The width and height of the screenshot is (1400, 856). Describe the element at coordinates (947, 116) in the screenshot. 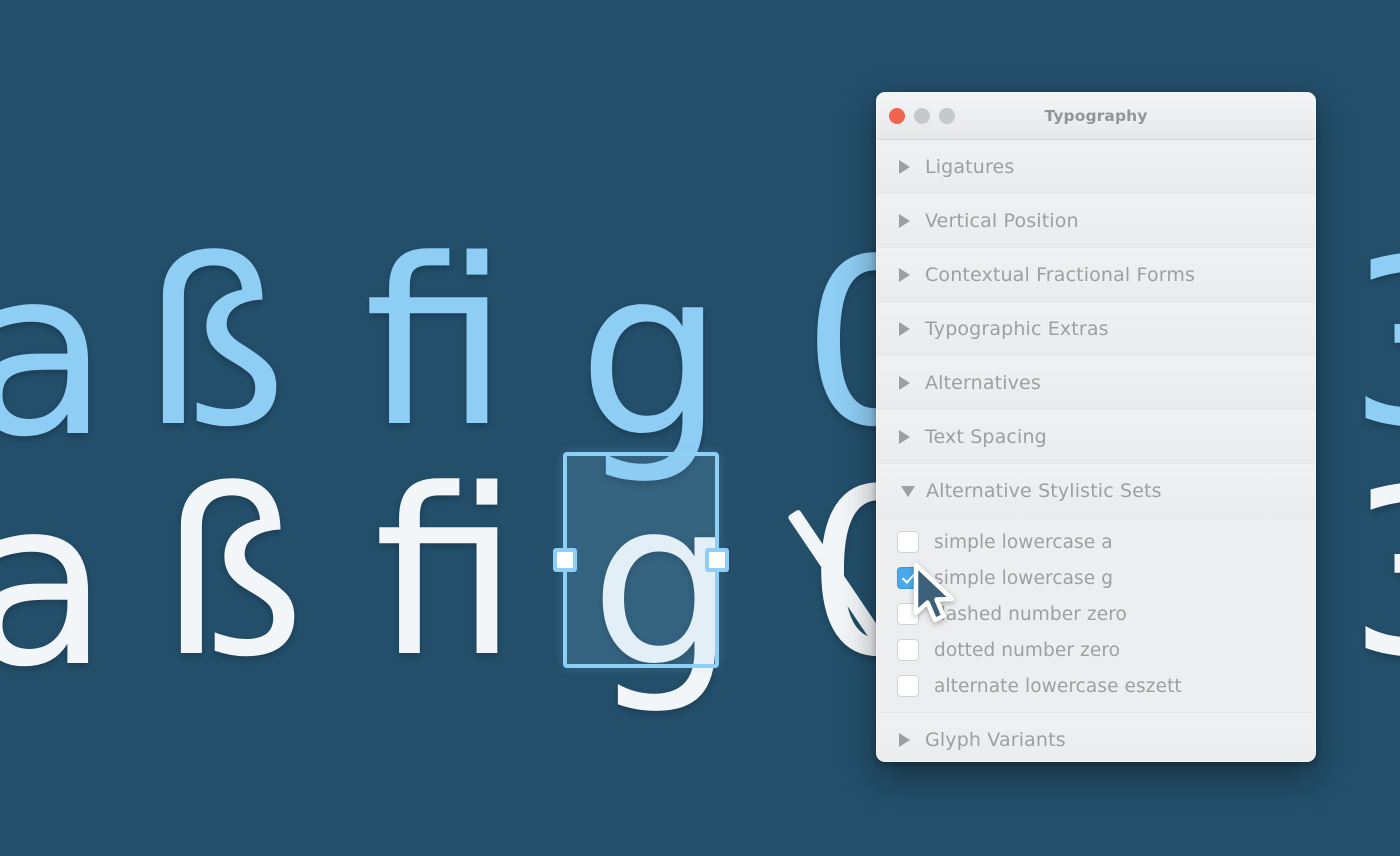

I see `zoom-button` at that location.